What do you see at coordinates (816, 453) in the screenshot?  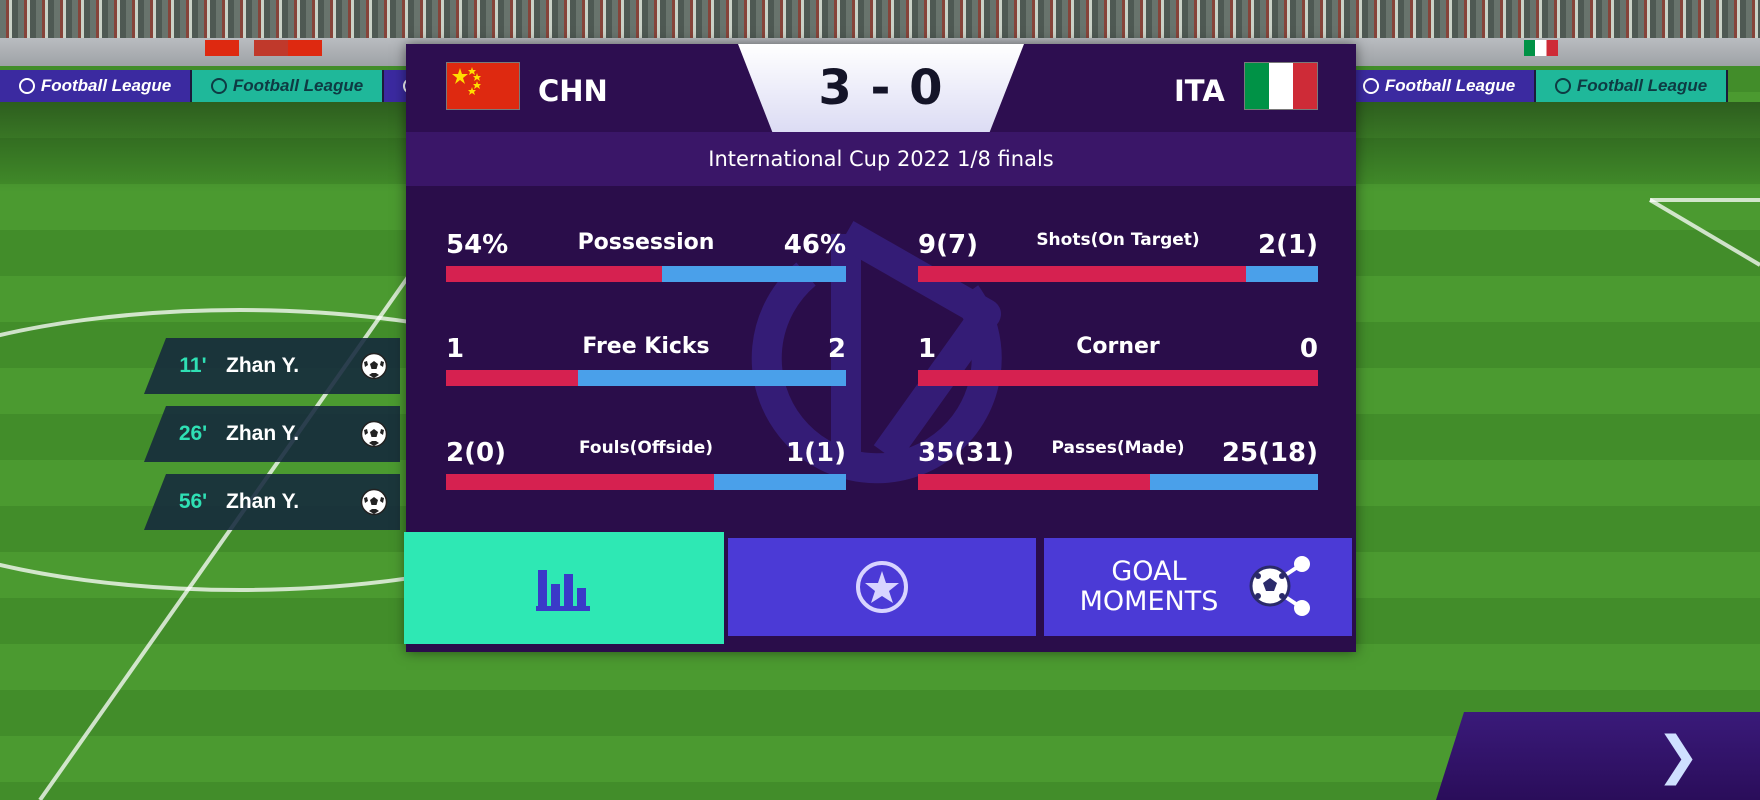 I see `stat-away-value: 1(1)` at bounding box center [816, 453].